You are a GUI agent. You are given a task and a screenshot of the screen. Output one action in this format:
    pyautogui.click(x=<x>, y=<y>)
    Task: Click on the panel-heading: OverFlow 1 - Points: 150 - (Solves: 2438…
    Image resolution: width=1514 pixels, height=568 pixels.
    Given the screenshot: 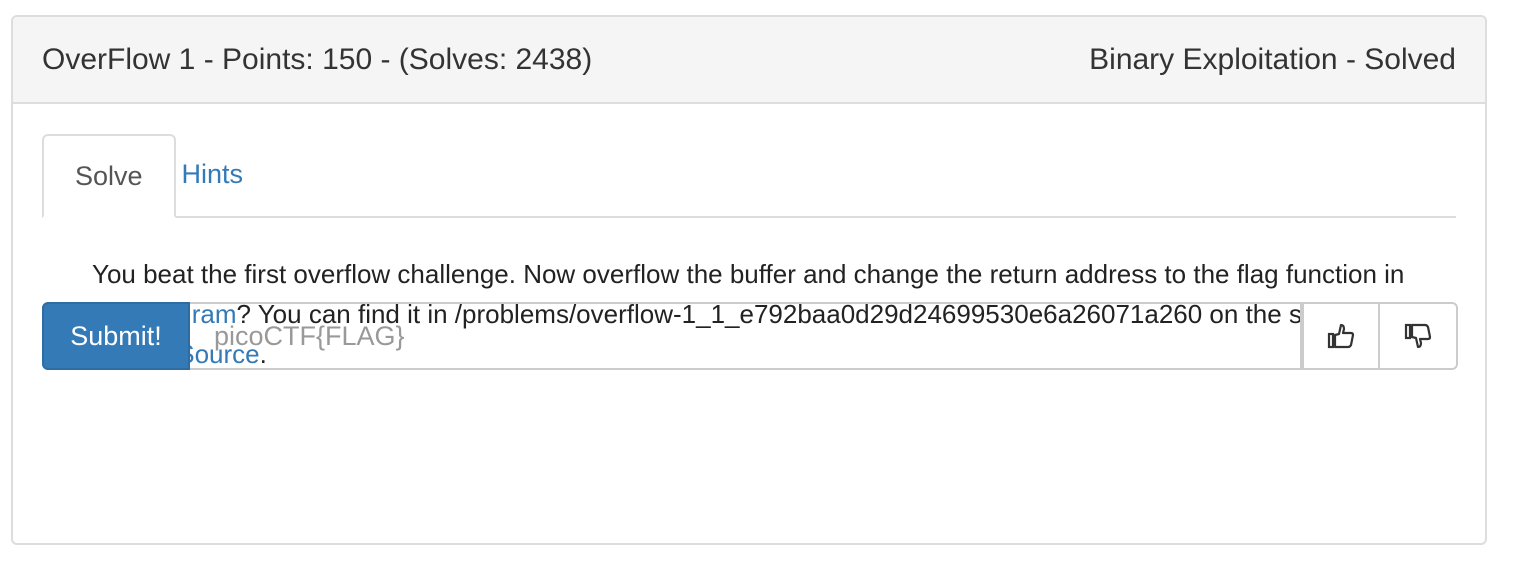 What is the action you would take?
    pyautogui.click(x=749, y=60)
    